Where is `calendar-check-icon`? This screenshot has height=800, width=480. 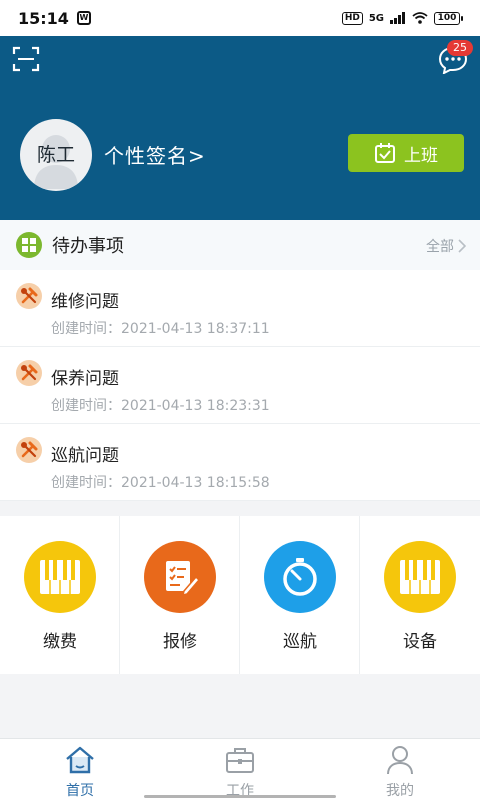
calendar-check-icon is located at coordinates (385, 153).